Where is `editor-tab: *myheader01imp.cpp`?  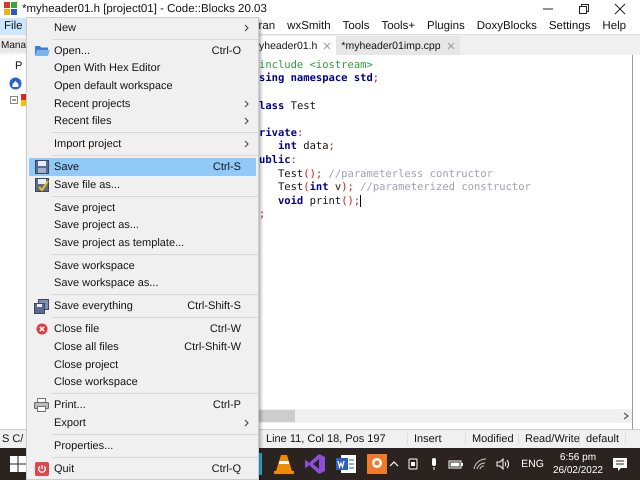 editor-tab: *myheader01imp.cpp is located at coordinates (398, 45).